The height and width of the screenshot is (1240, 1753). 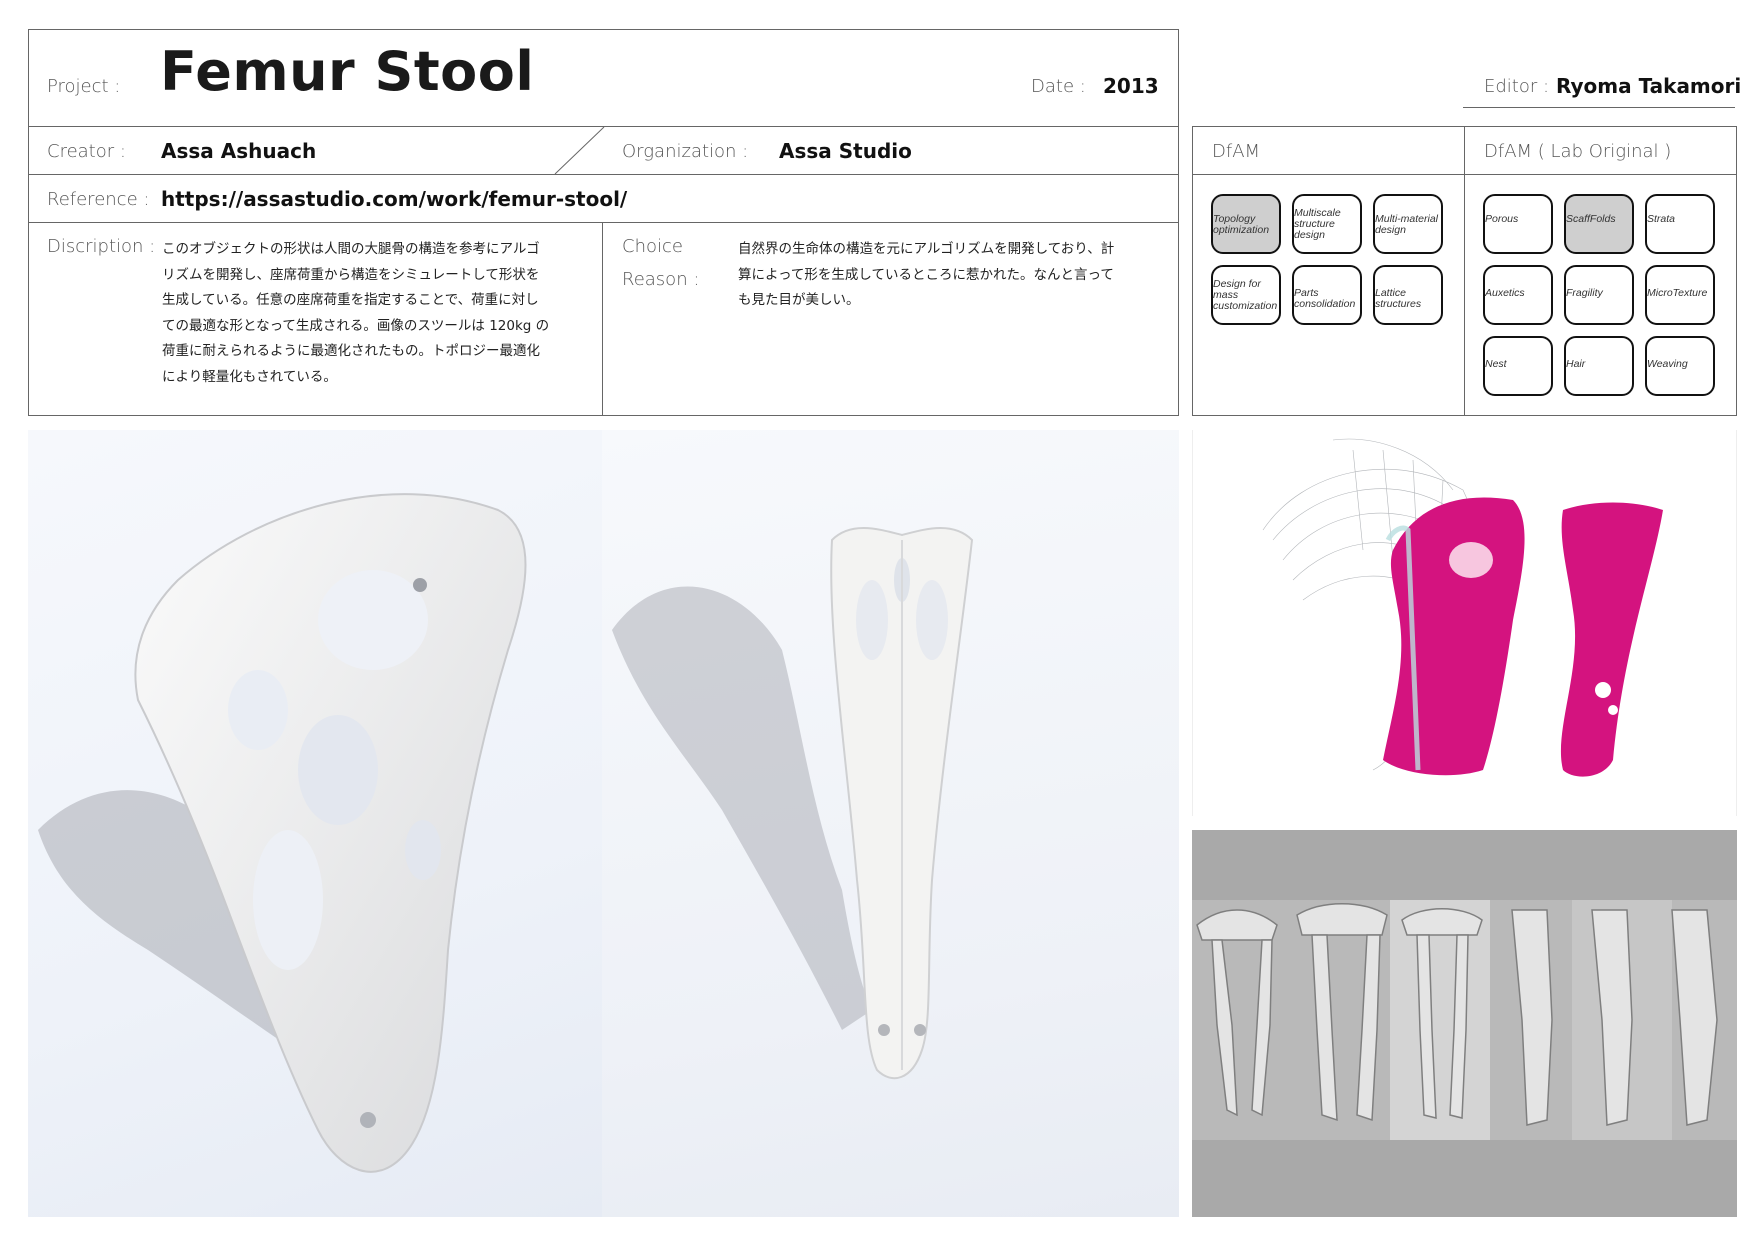 What do you see at coordinates (1599, 224) in the screenshot?
I see `tag-scaffolds: ScaffFolds` at bounding box center [1599, 224].